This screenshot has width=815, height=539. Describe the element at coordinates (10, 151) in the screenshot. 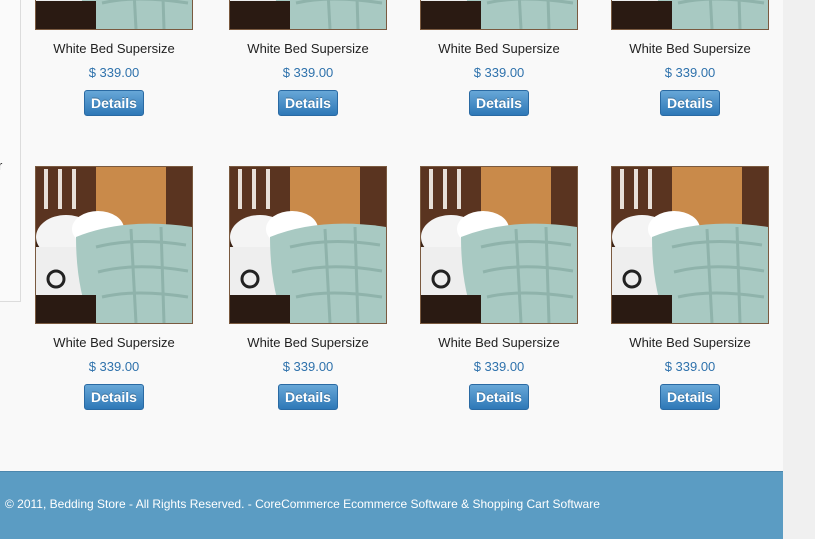

I see `sidebar-panel` at that location.